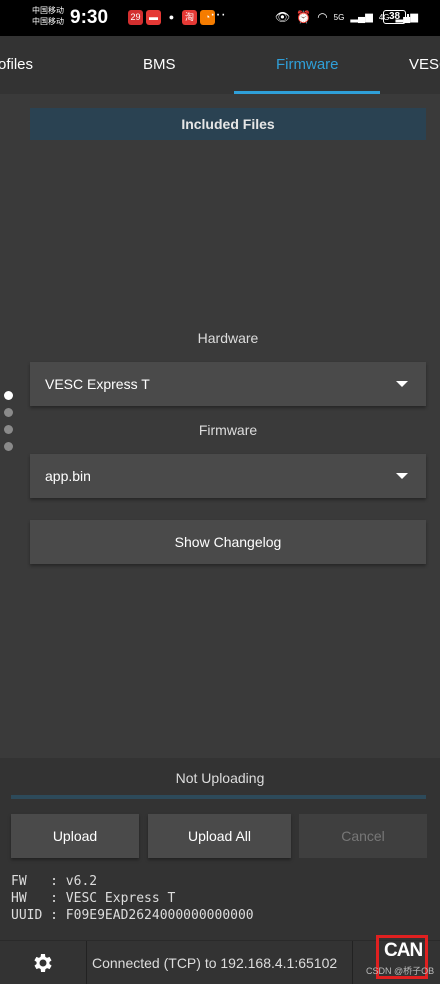  I want to click on clock: 9:30, so click(89, 17).